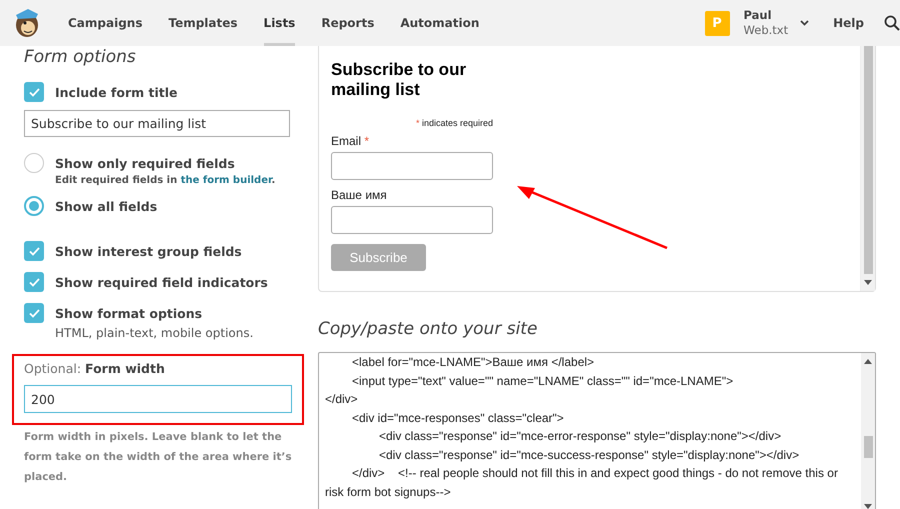  Describe the element at coordinates (892, 23) in the screenshot. I see `search-icon` at that location.